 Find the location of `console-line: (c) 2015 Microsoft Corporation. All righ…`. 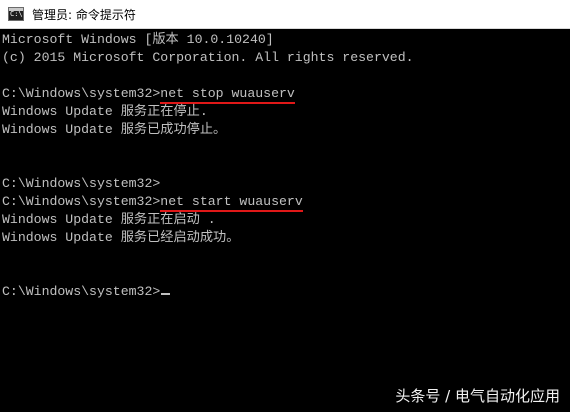

console-line: (c) 2015 Microsoft Corporation. All righ… is located at coordinates (208, 57).